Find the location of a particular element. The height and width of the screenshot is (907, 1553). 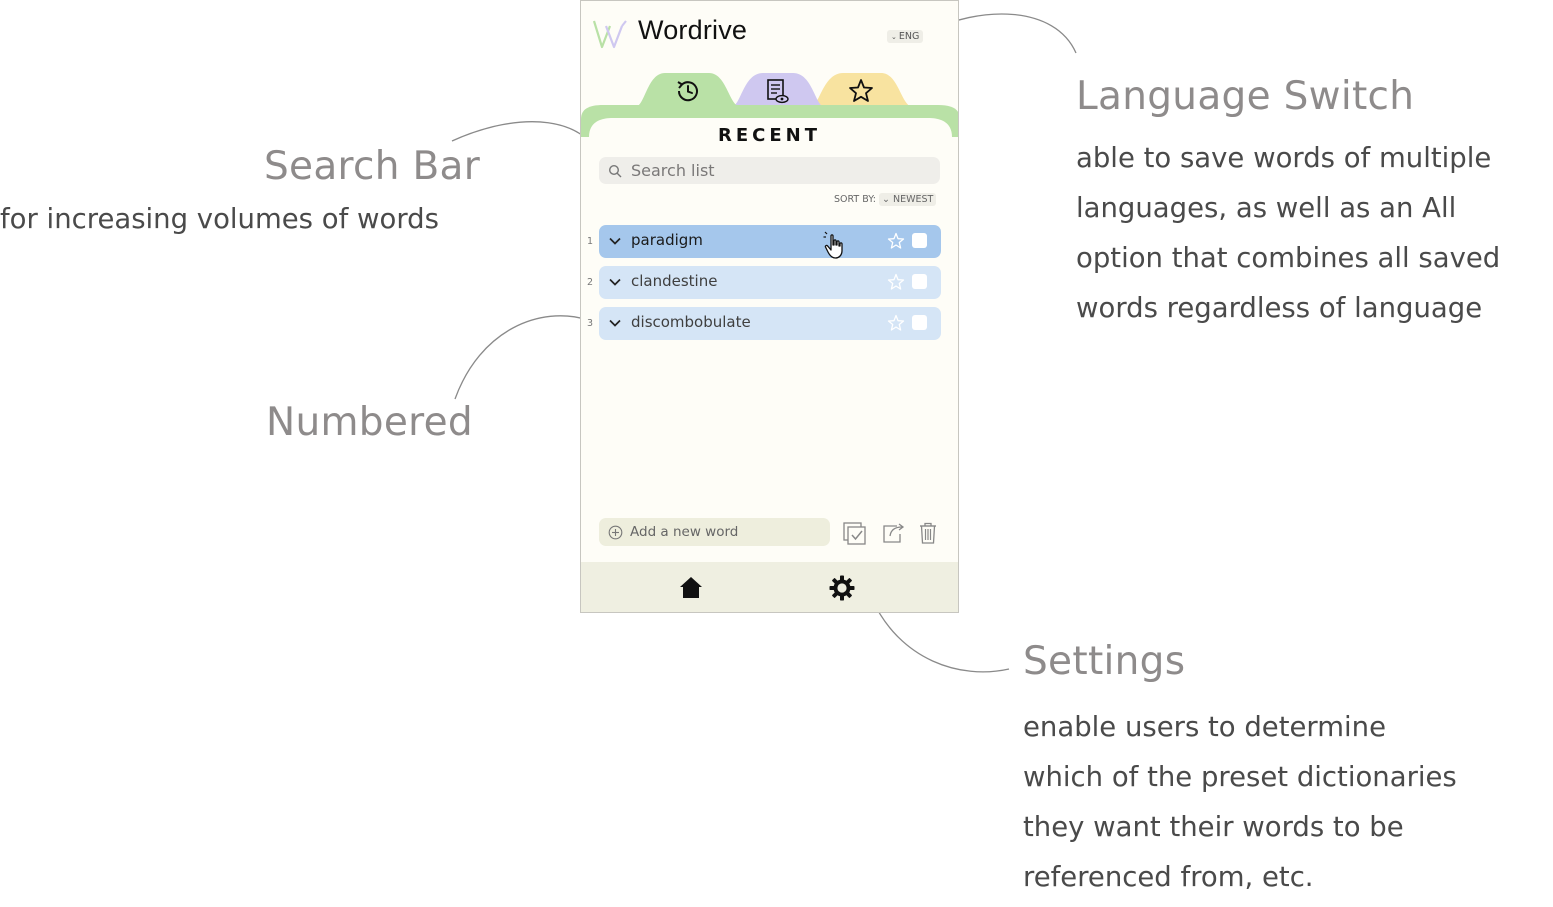

section-title: RECENT is located at coordinates (769, 135).